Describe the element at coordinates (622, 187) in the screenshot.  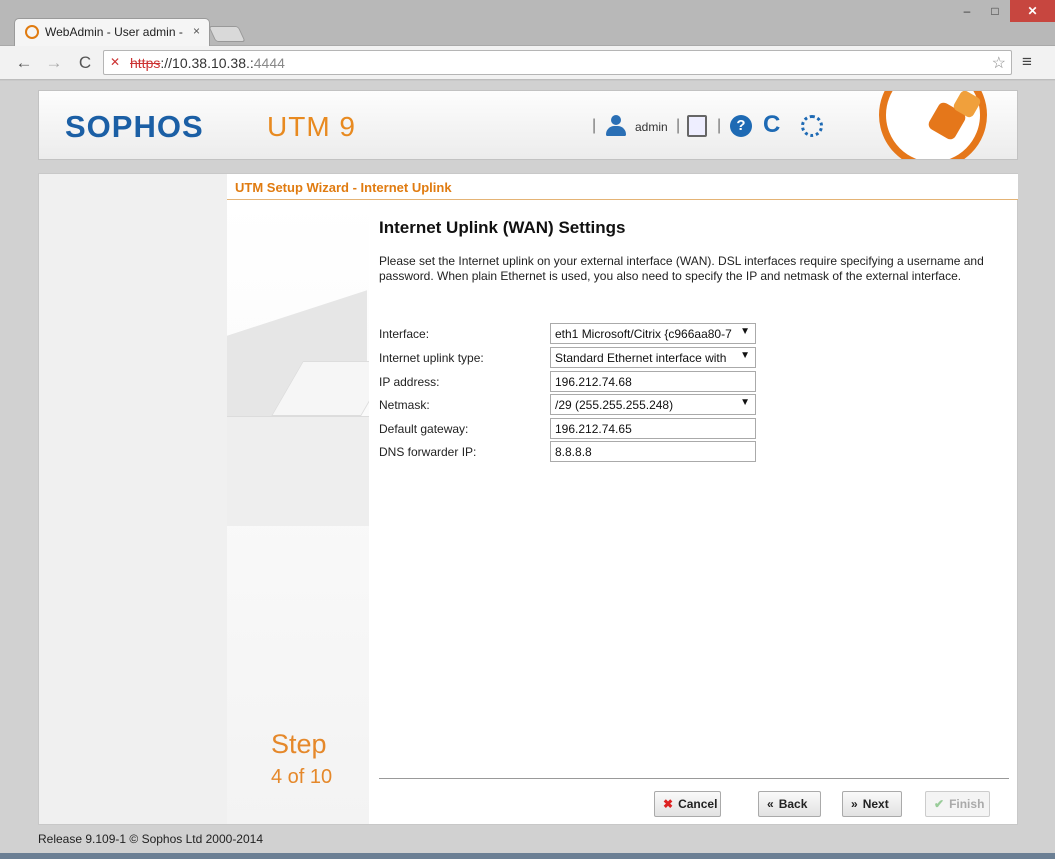
I see `wizard-titlebar: UTM Setup Wizard - Internet Uplink` at that location.